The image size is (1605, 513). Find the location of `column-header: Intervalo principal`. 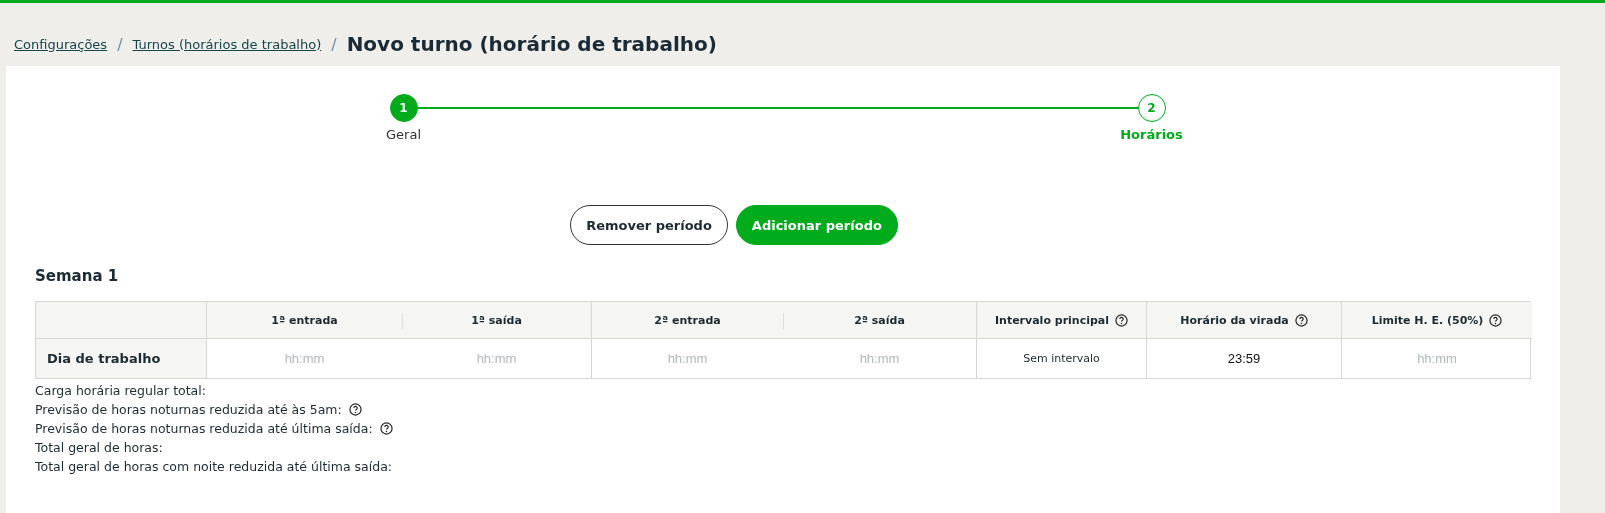

column-header: Intervalo principal is located at coordinates (1052, 320).